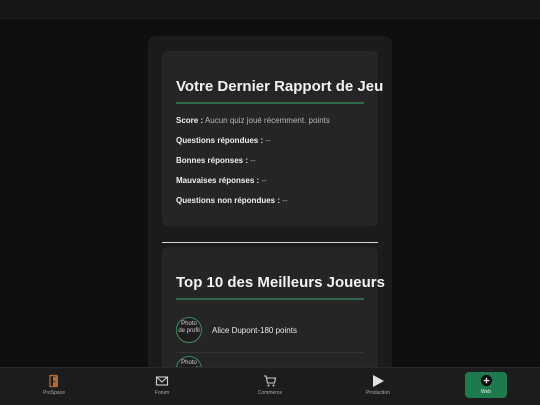 The image size is (540, 405). I want to click on stat-unanswered: Questions non répondues : --, so click(232, 200).